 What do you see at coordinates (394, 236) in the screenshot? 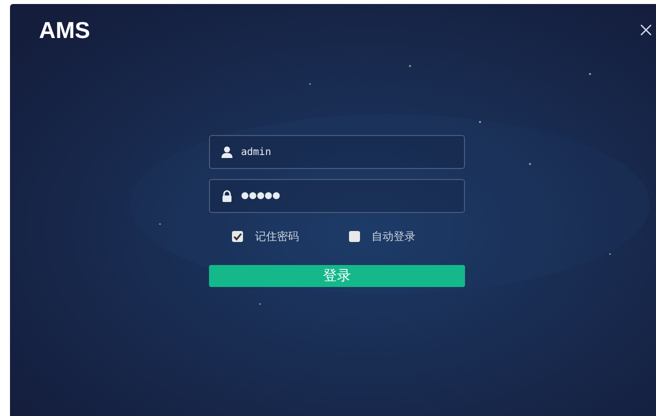
I see `checkbox-label: 自动登录` at bounding box center [394, 236].